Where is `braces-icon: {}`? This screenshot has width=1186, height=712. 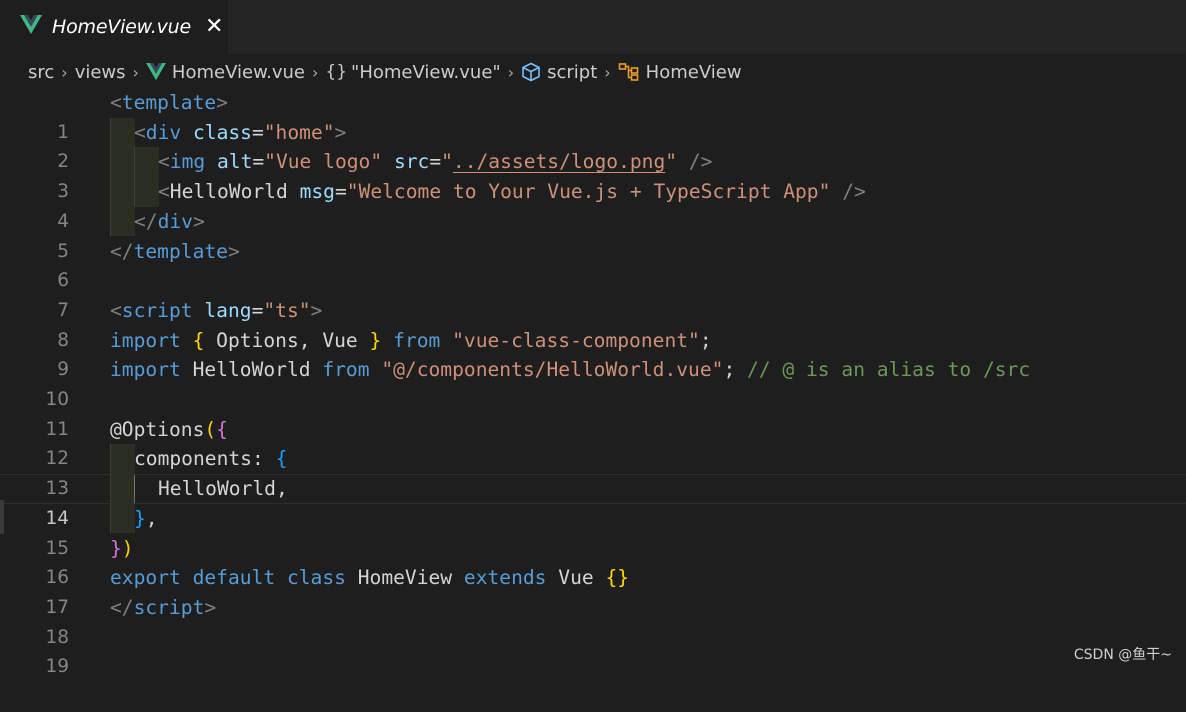
braces-icon: {} is located at coordinates (336, 72).